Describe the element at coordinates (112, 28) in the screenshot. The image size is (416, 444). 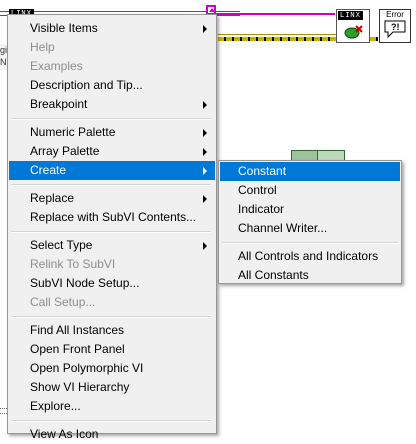
I see `menu-item-visible-items: Visible Items` at that location.